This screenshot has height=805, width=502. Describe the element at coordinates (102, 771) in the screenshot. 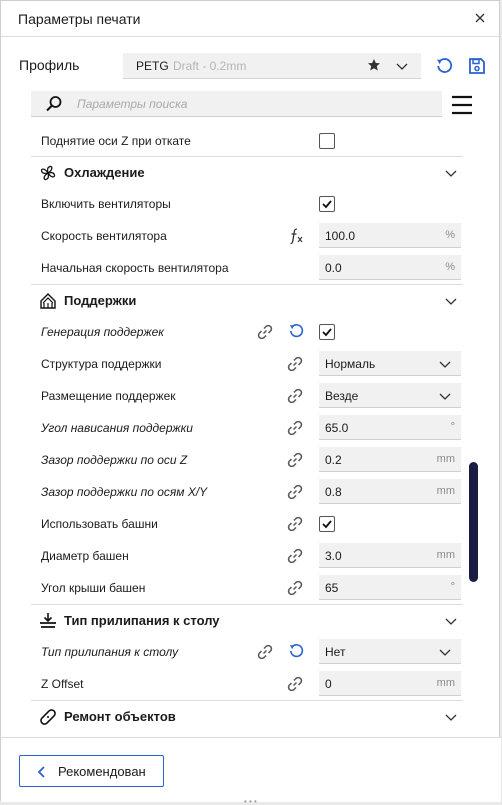

I see `recommended-label: Рекомендован` at that location.